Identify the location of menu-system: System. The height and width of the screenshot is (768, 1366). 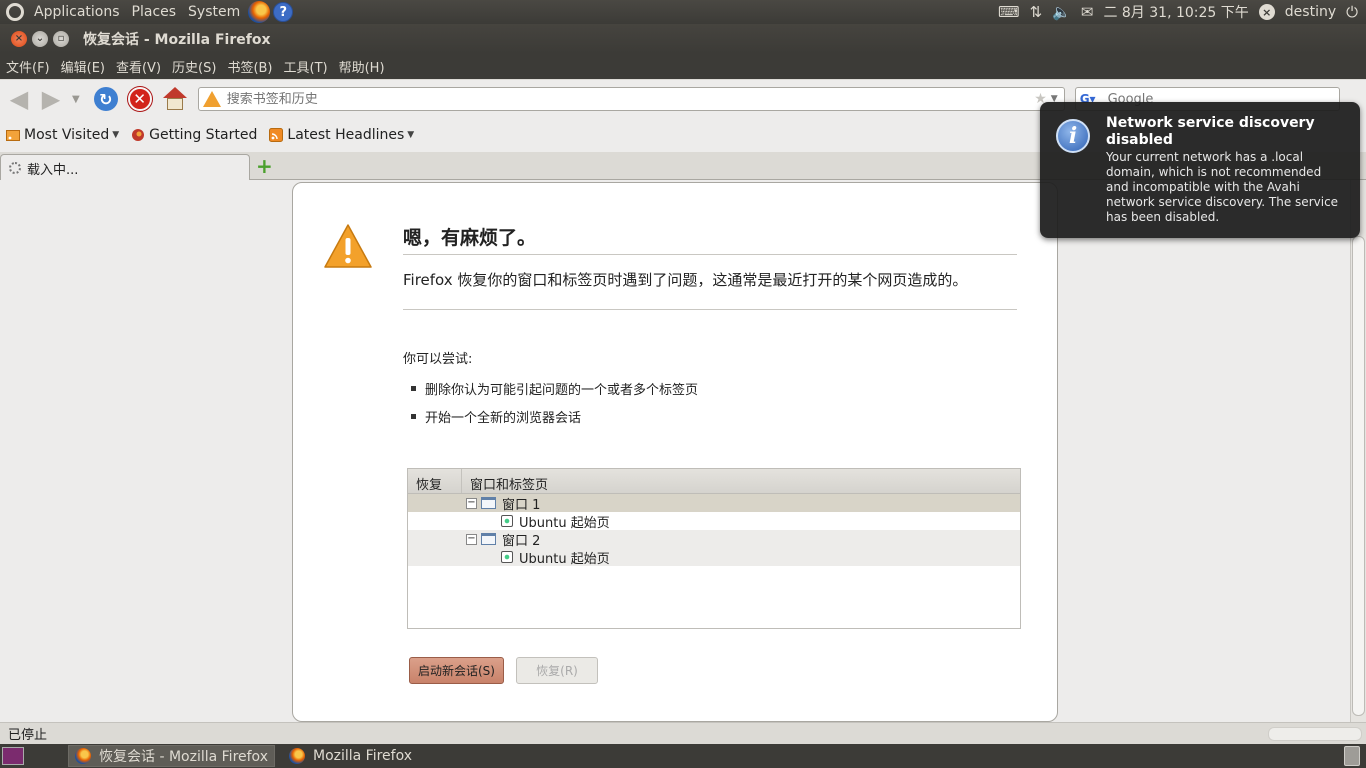
(214, 12).